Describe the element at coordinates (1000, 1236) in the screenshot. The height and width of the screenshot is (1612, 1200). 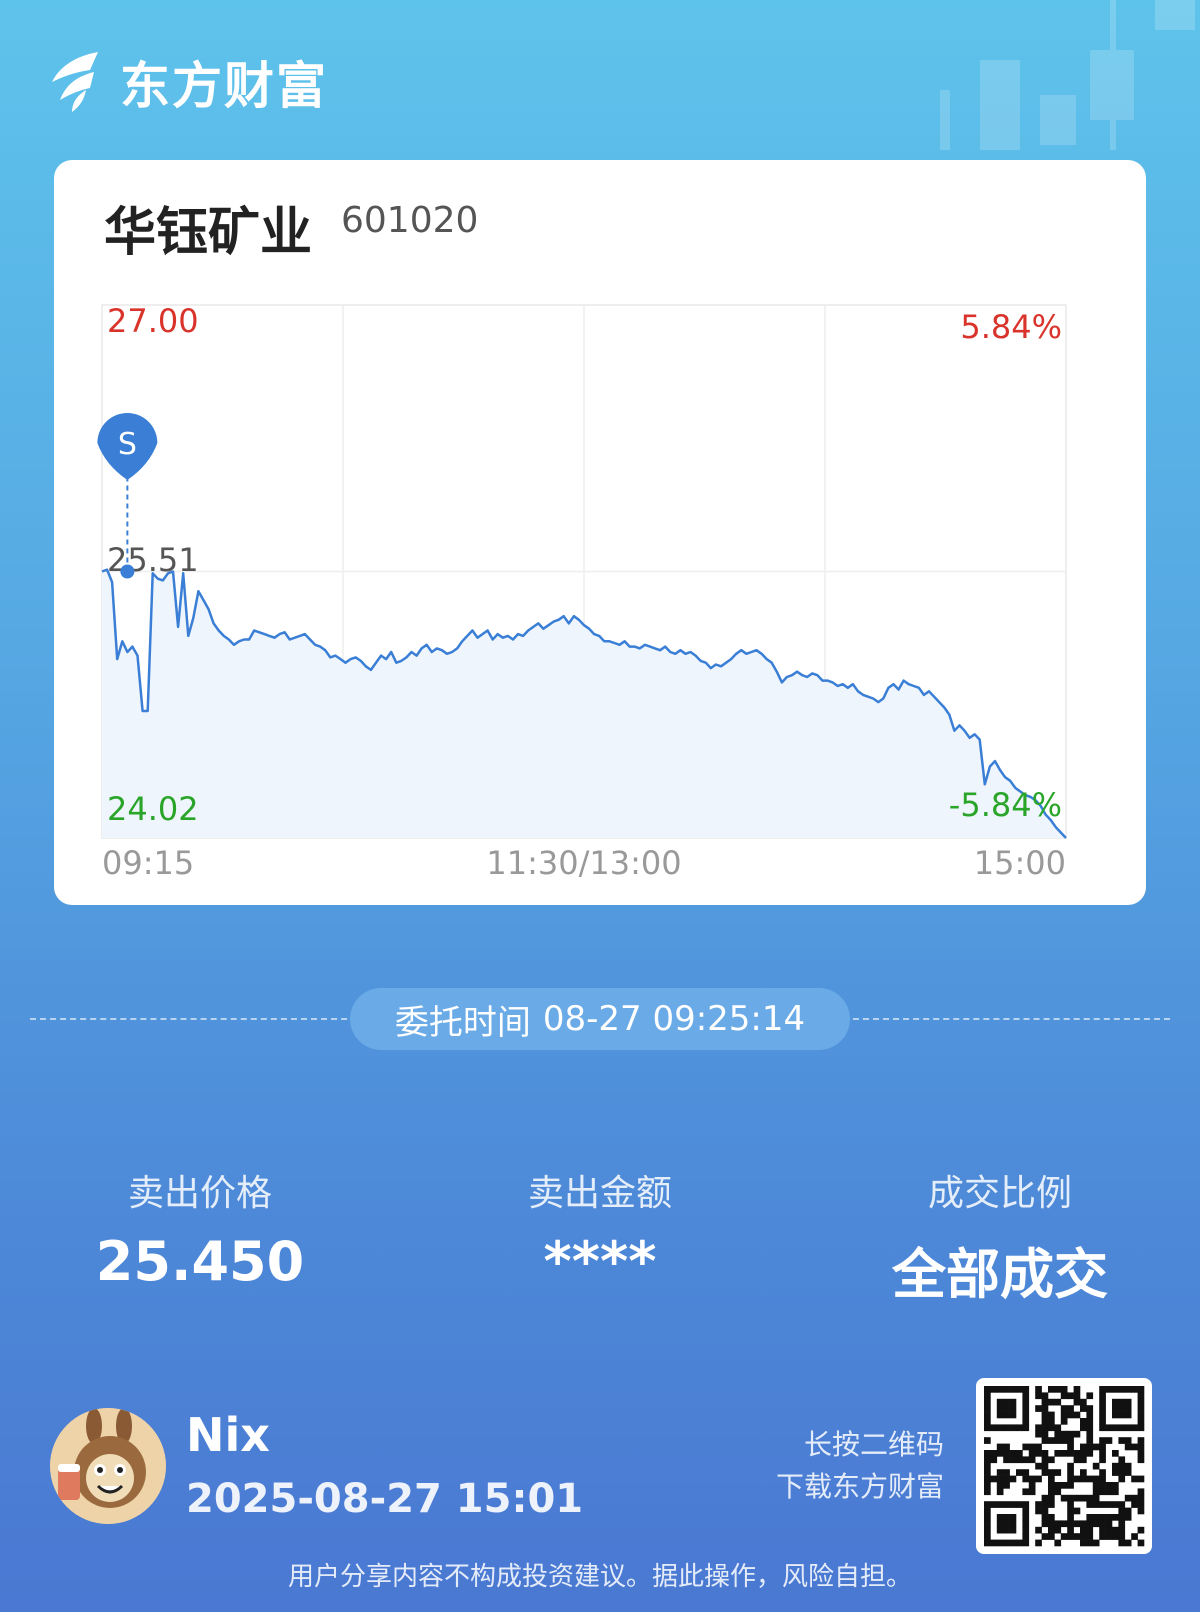
I see `fill-ratio-stat: 成交比例 全部成交` at that location.